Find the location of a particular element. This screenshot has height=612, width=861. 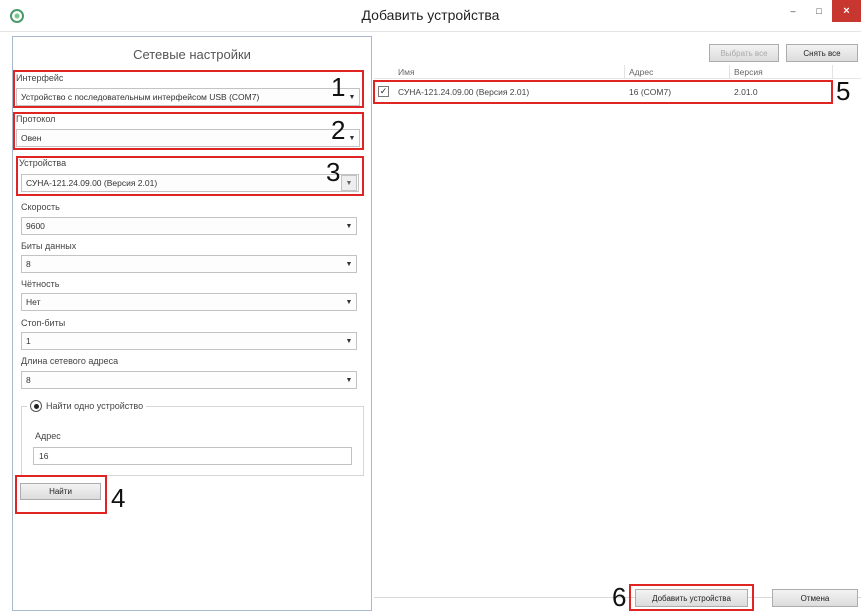

address-value: 16 is located at coordinates (44, 456).